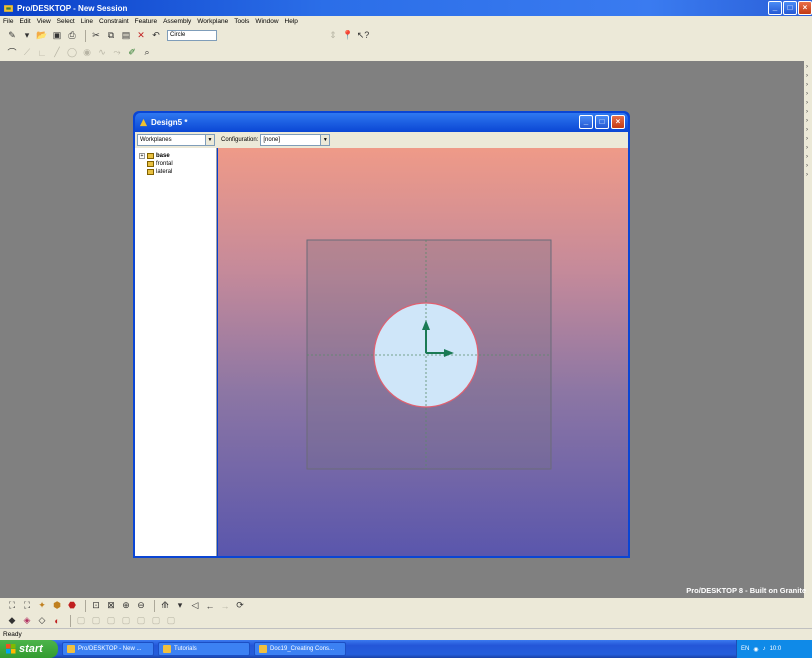  Describe the element at coordinates (177, 164) in the screenshot. I see `tree-item-frontal: frontal` at that location.